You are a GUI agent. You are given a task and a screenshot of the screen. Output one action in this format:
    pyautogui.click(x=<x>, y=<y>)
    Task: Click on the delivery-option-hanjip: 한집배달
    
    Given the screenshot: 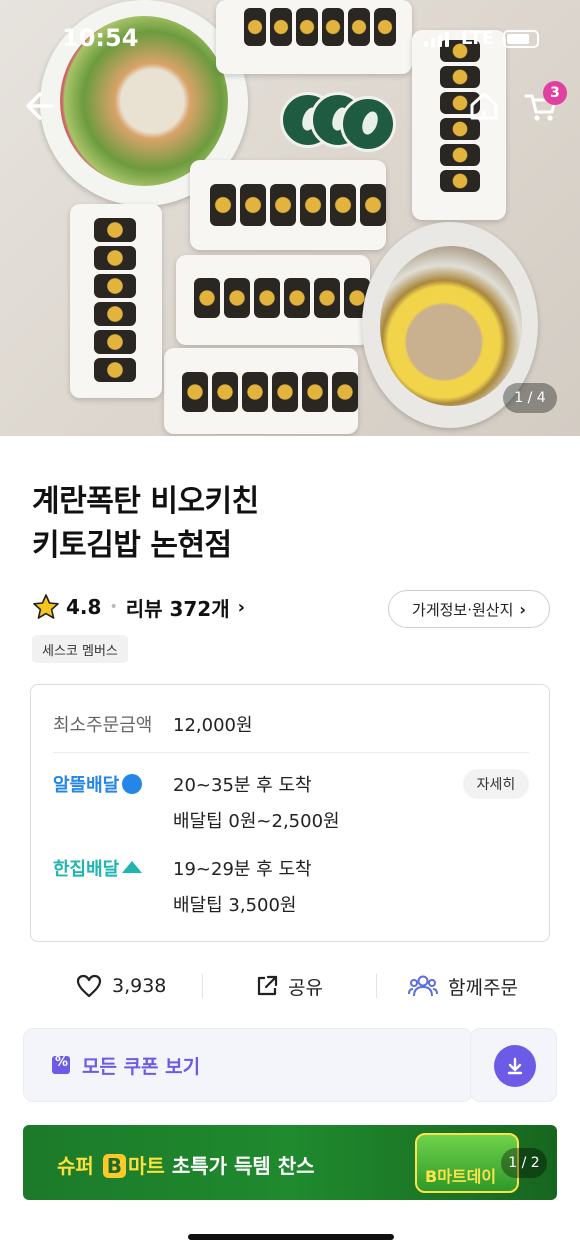 What is the action you would take?
    pyautogui.click(x=98, y=868)
    